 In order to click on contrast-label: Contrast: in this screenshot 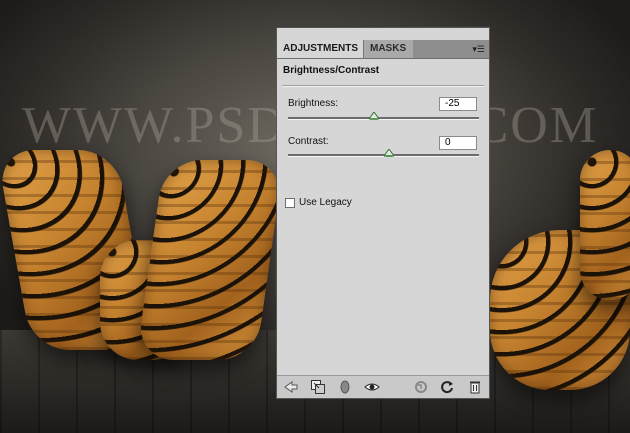, I will do `click(308, 141)`.